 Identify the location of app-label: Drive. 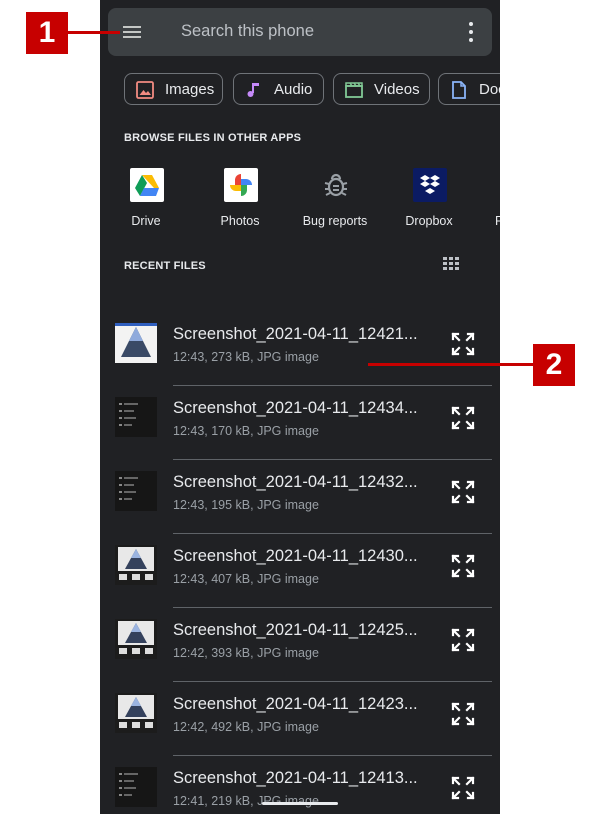
(146, 221).